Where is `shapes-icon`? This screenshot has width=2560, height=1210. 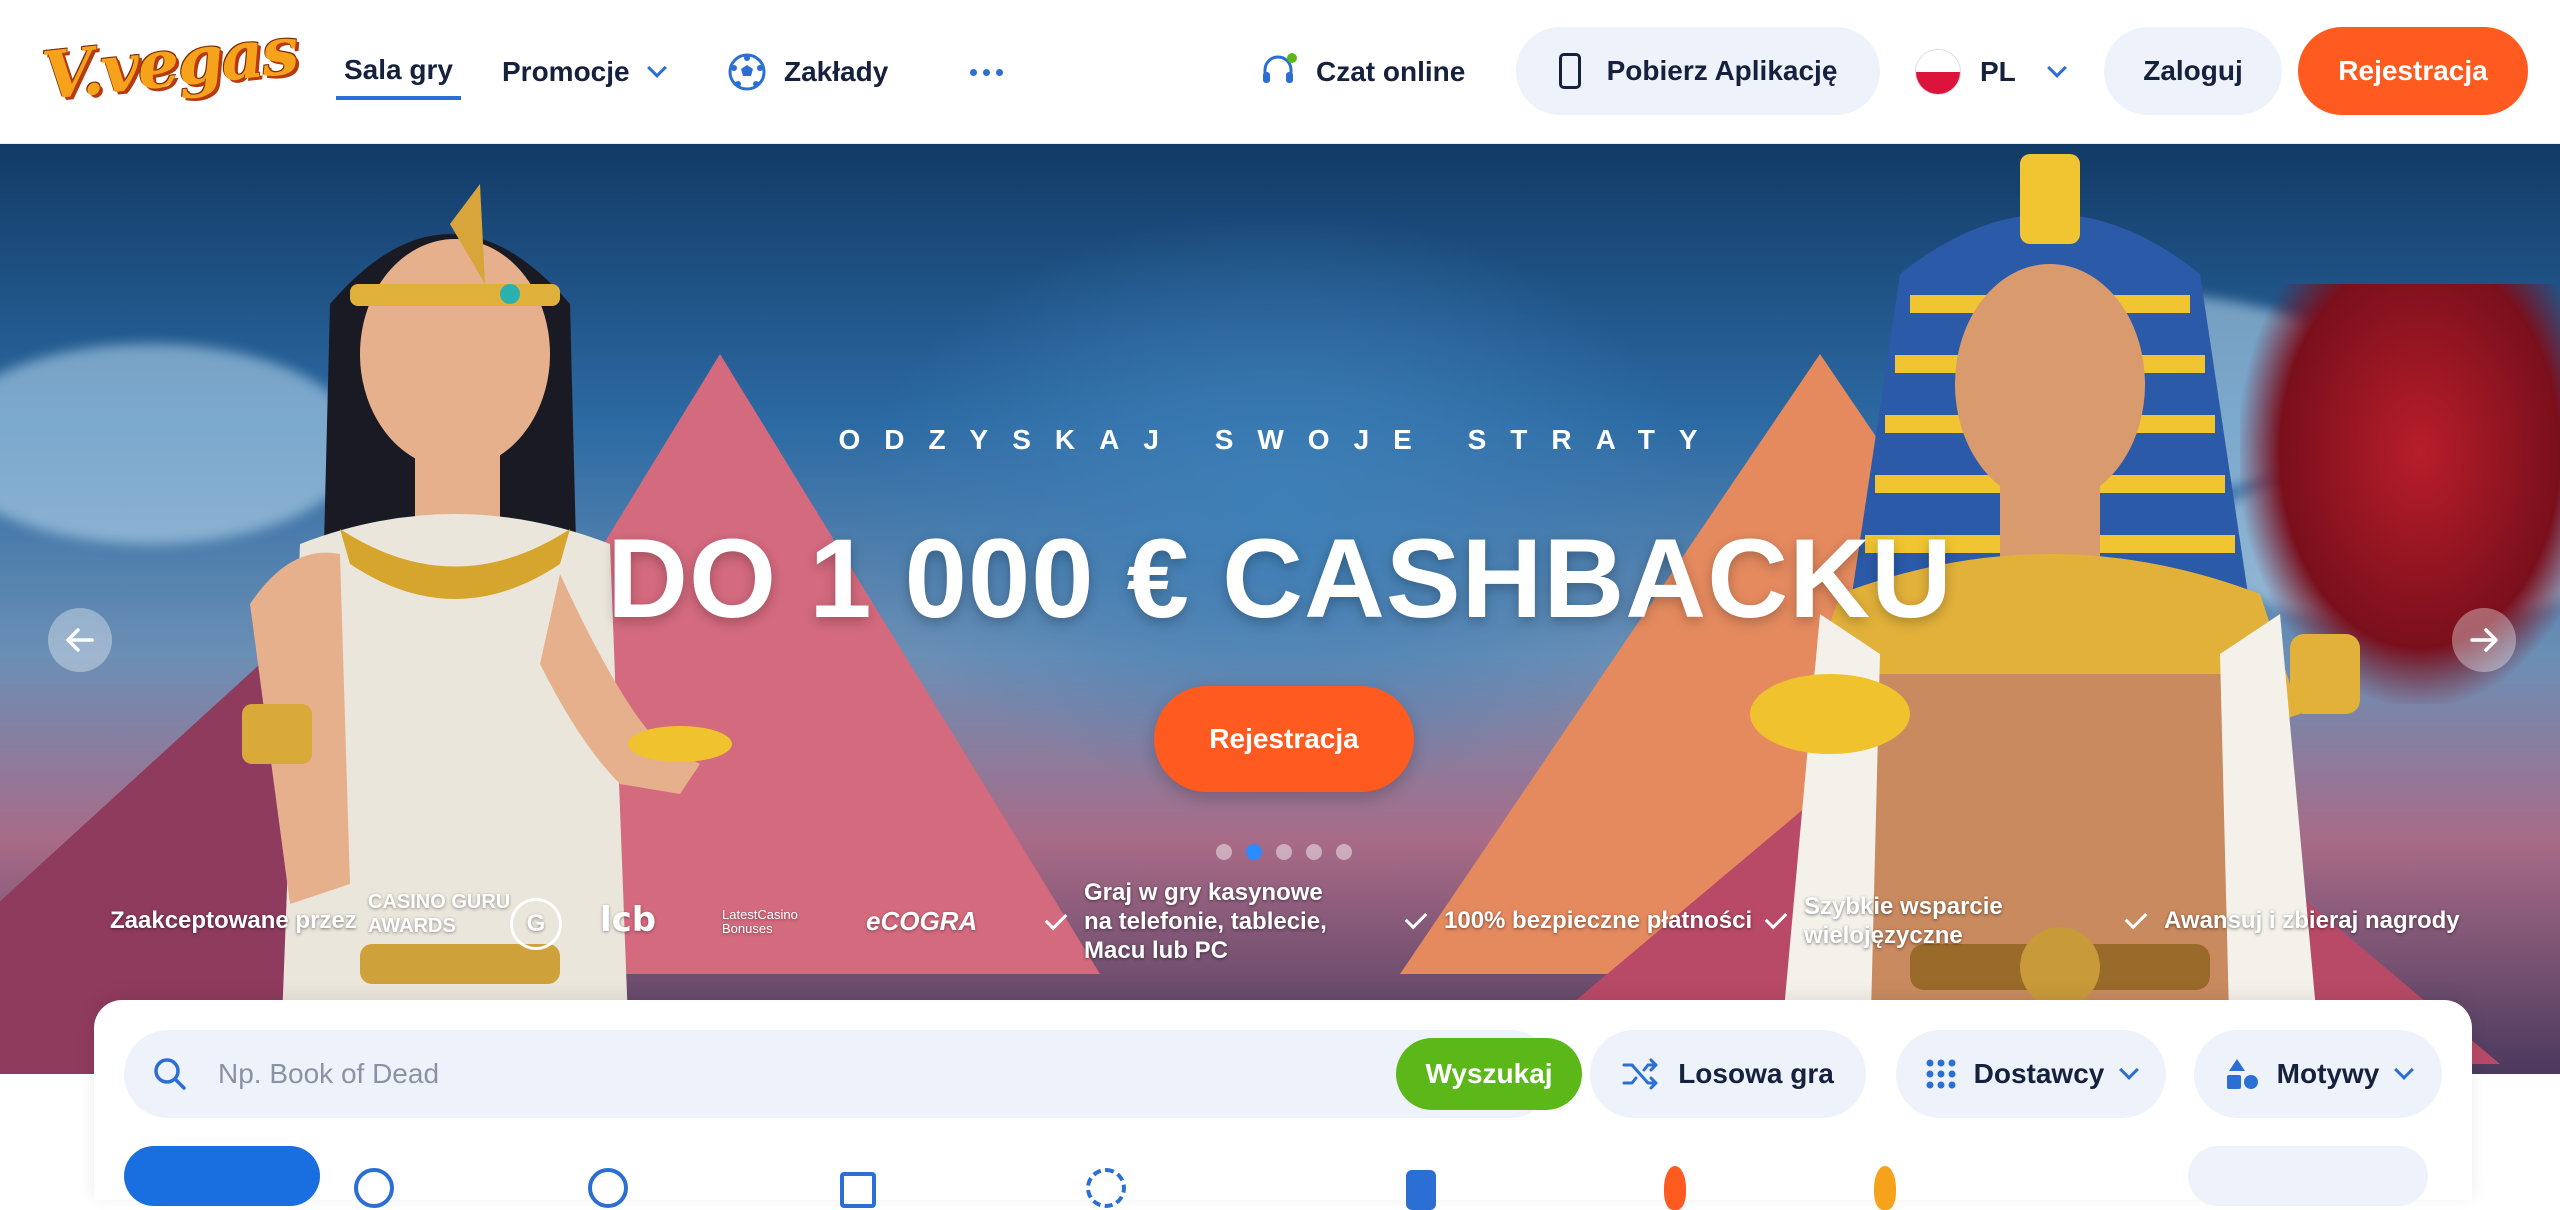
shapes-icon is located at coordinates (2242, 1074).